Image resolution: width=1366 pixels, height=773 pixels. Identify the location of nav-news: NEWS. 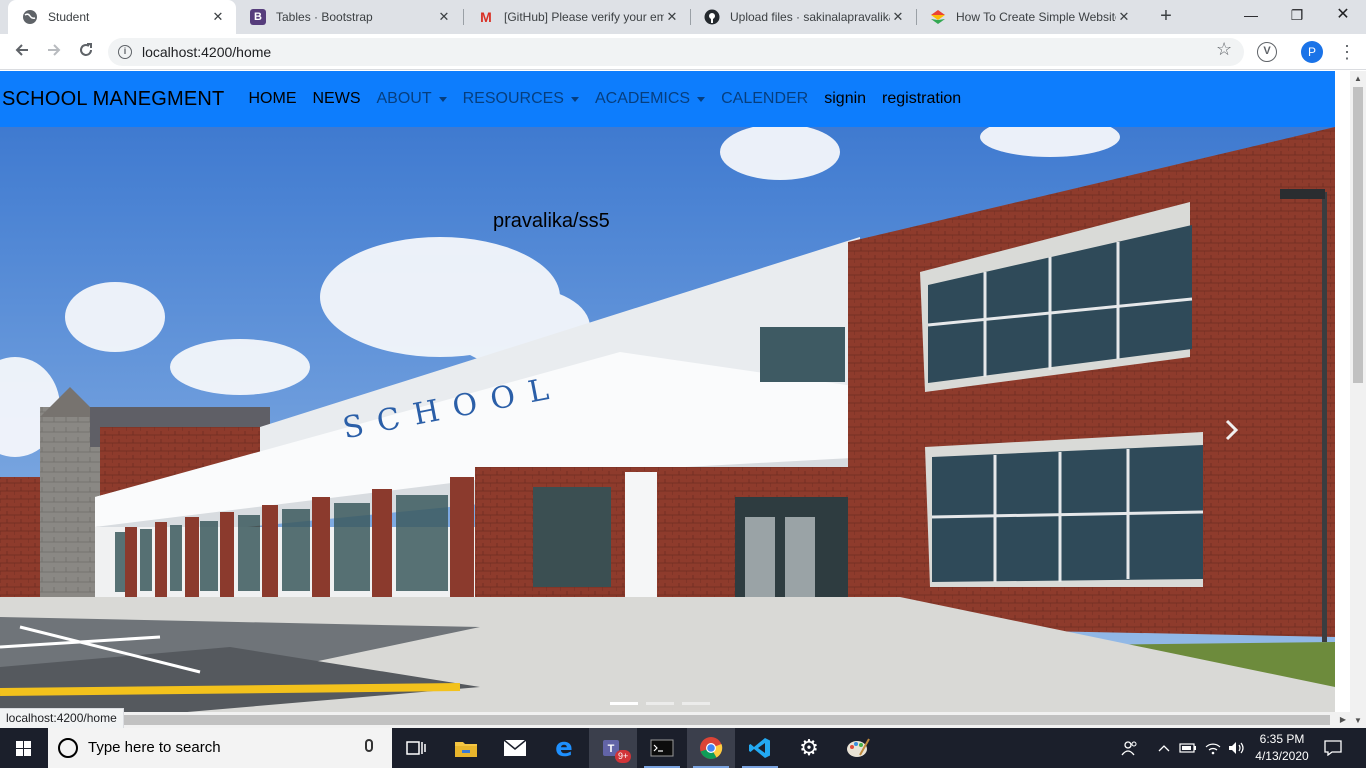
(336, 99).